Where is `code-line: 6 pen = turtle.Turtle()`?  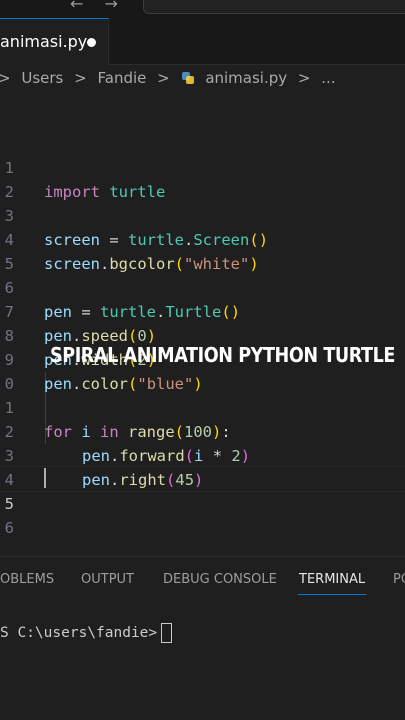 code-line: 6 pen = turtle.Turtle() is located at coordinates (202, 286).